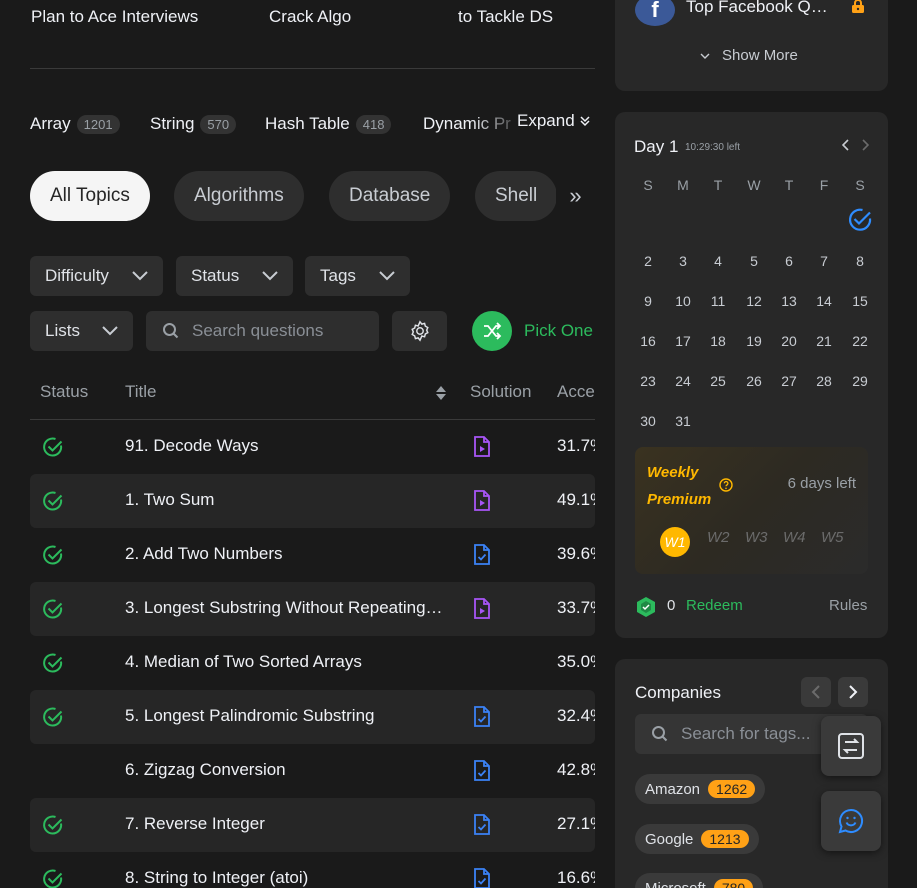 The width and height of the screenshot is (917, 888). I want to click on companies-prev-button, so click(816, 692).